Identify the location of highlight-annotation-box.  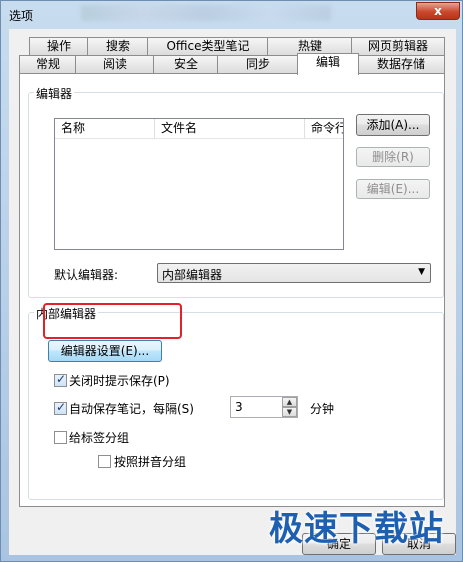
(112, 321).